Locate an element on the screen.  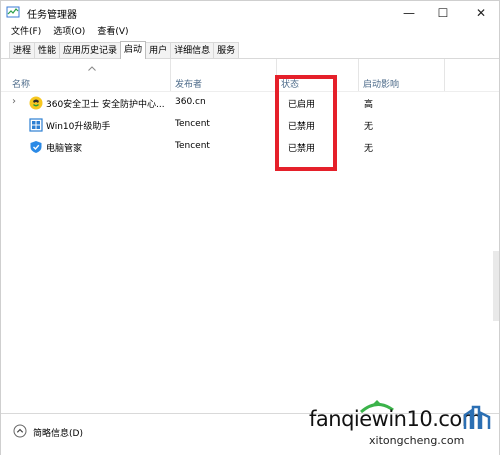
maximize-button: ☐ is located at coordinates (443, 12).